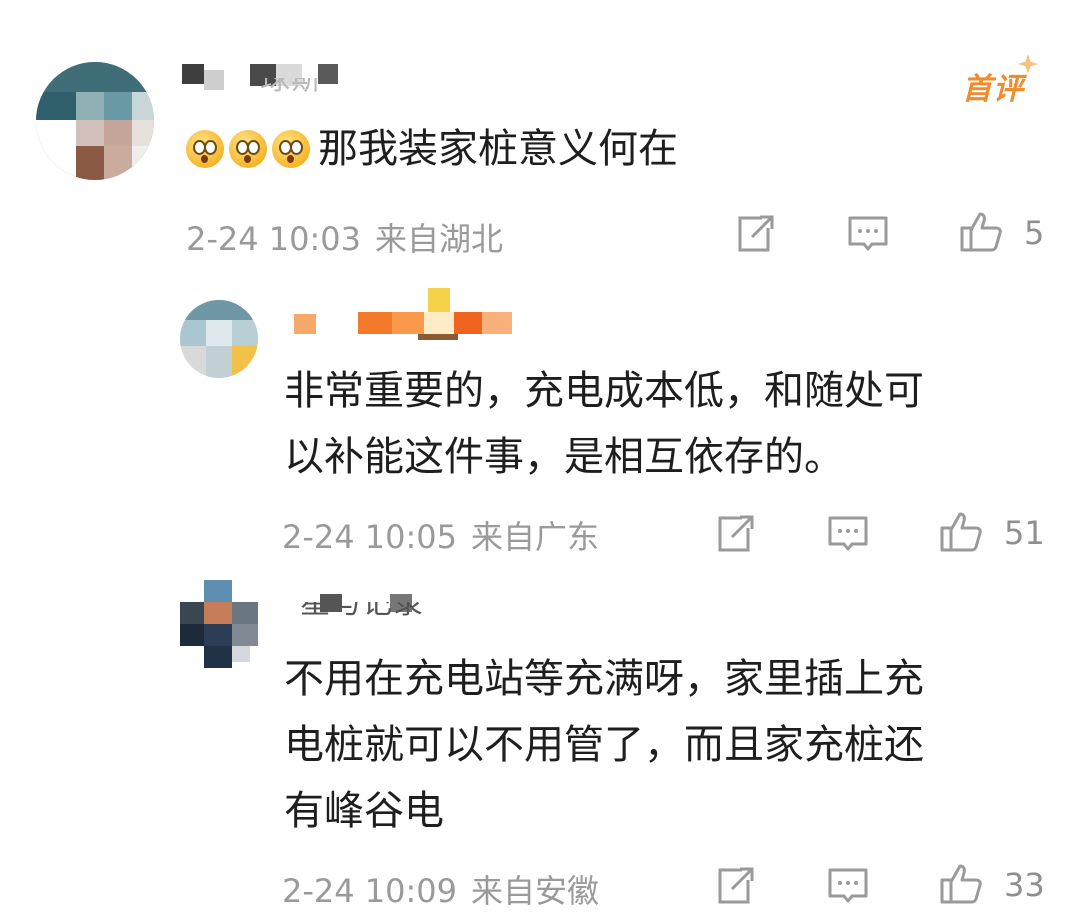 Image resolution: width=1080 pixels, height=918 pixels. Describe the element at coordinates (370, 891) in the screenshot. I see `timestamp: 2-24 10:09` at that location.